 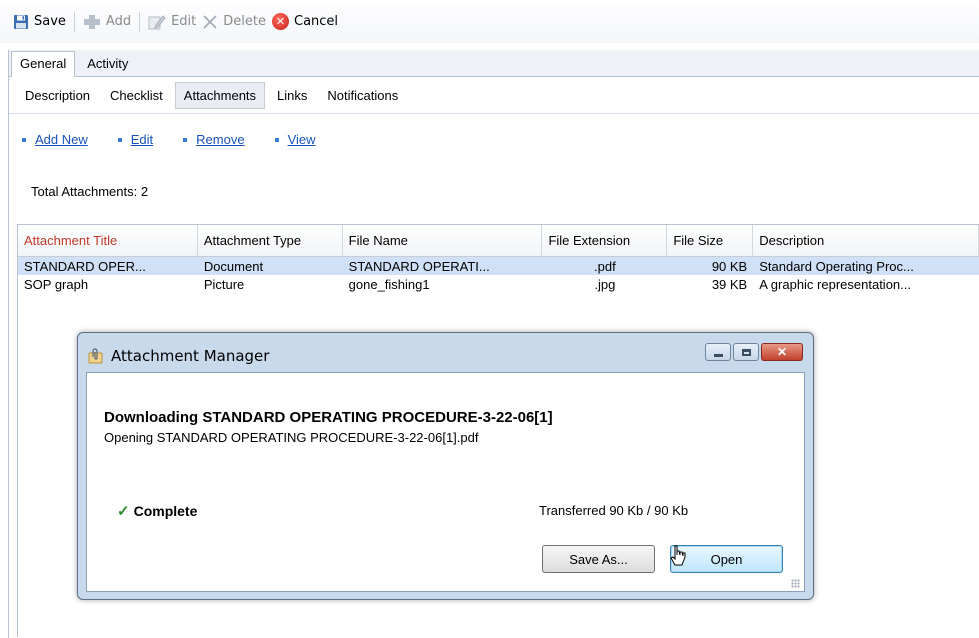 I want to click on save-button: Save, so click(x=39, y=22).